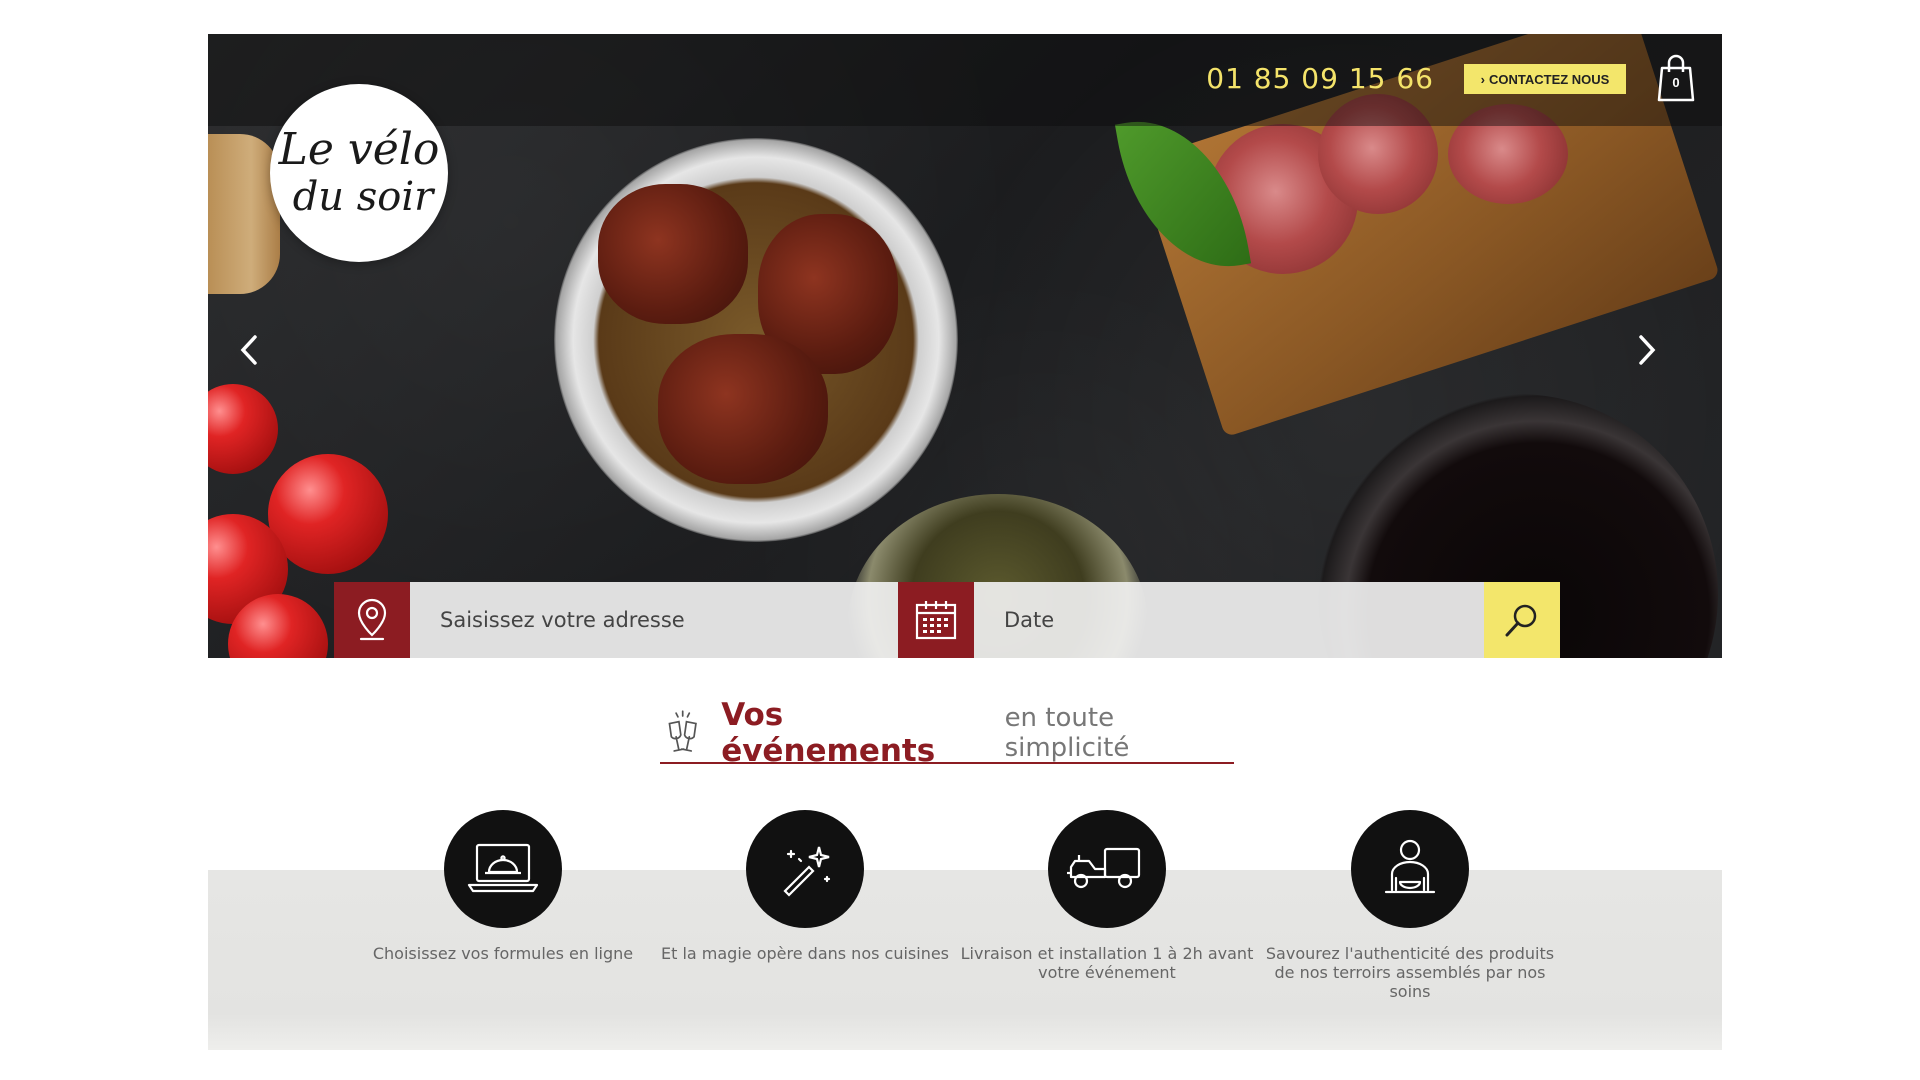 The width and height of the screenshot is (1920, 1080). I want to click on feature-caption: Choisissez vos formules en ligne, so click(503, 953).